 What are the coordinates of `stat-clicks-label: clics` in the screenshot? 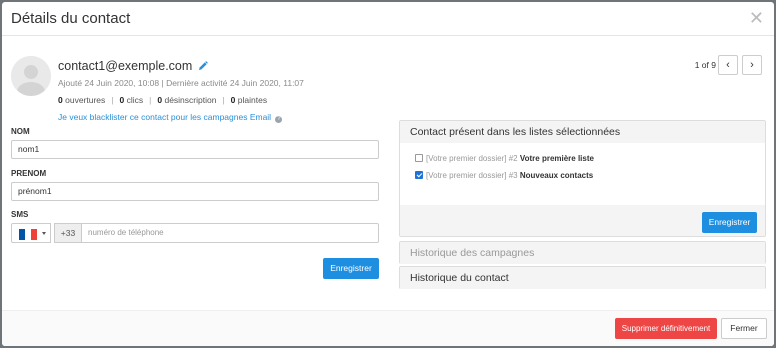 It's located at (135, 100).